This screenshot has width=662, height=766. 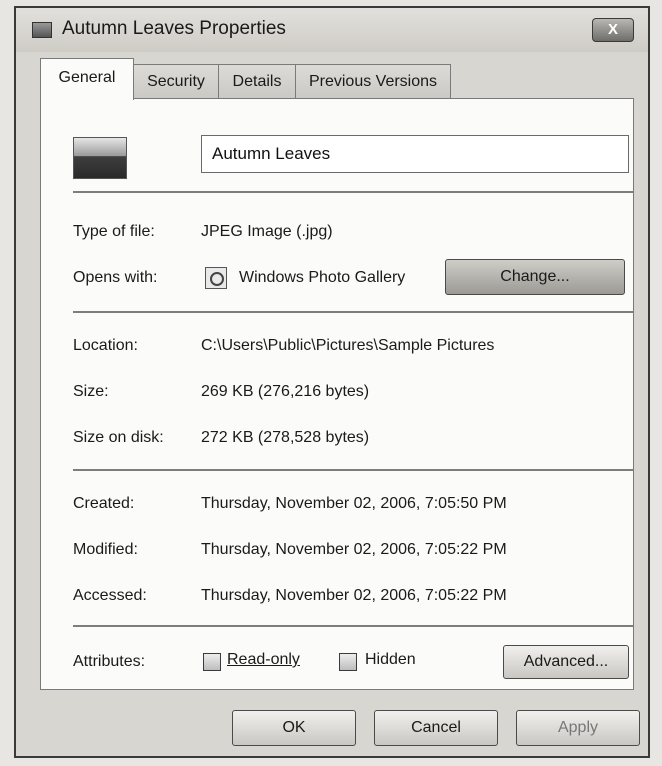 I want to click on tab-general: General, so click(x=87, y=79).